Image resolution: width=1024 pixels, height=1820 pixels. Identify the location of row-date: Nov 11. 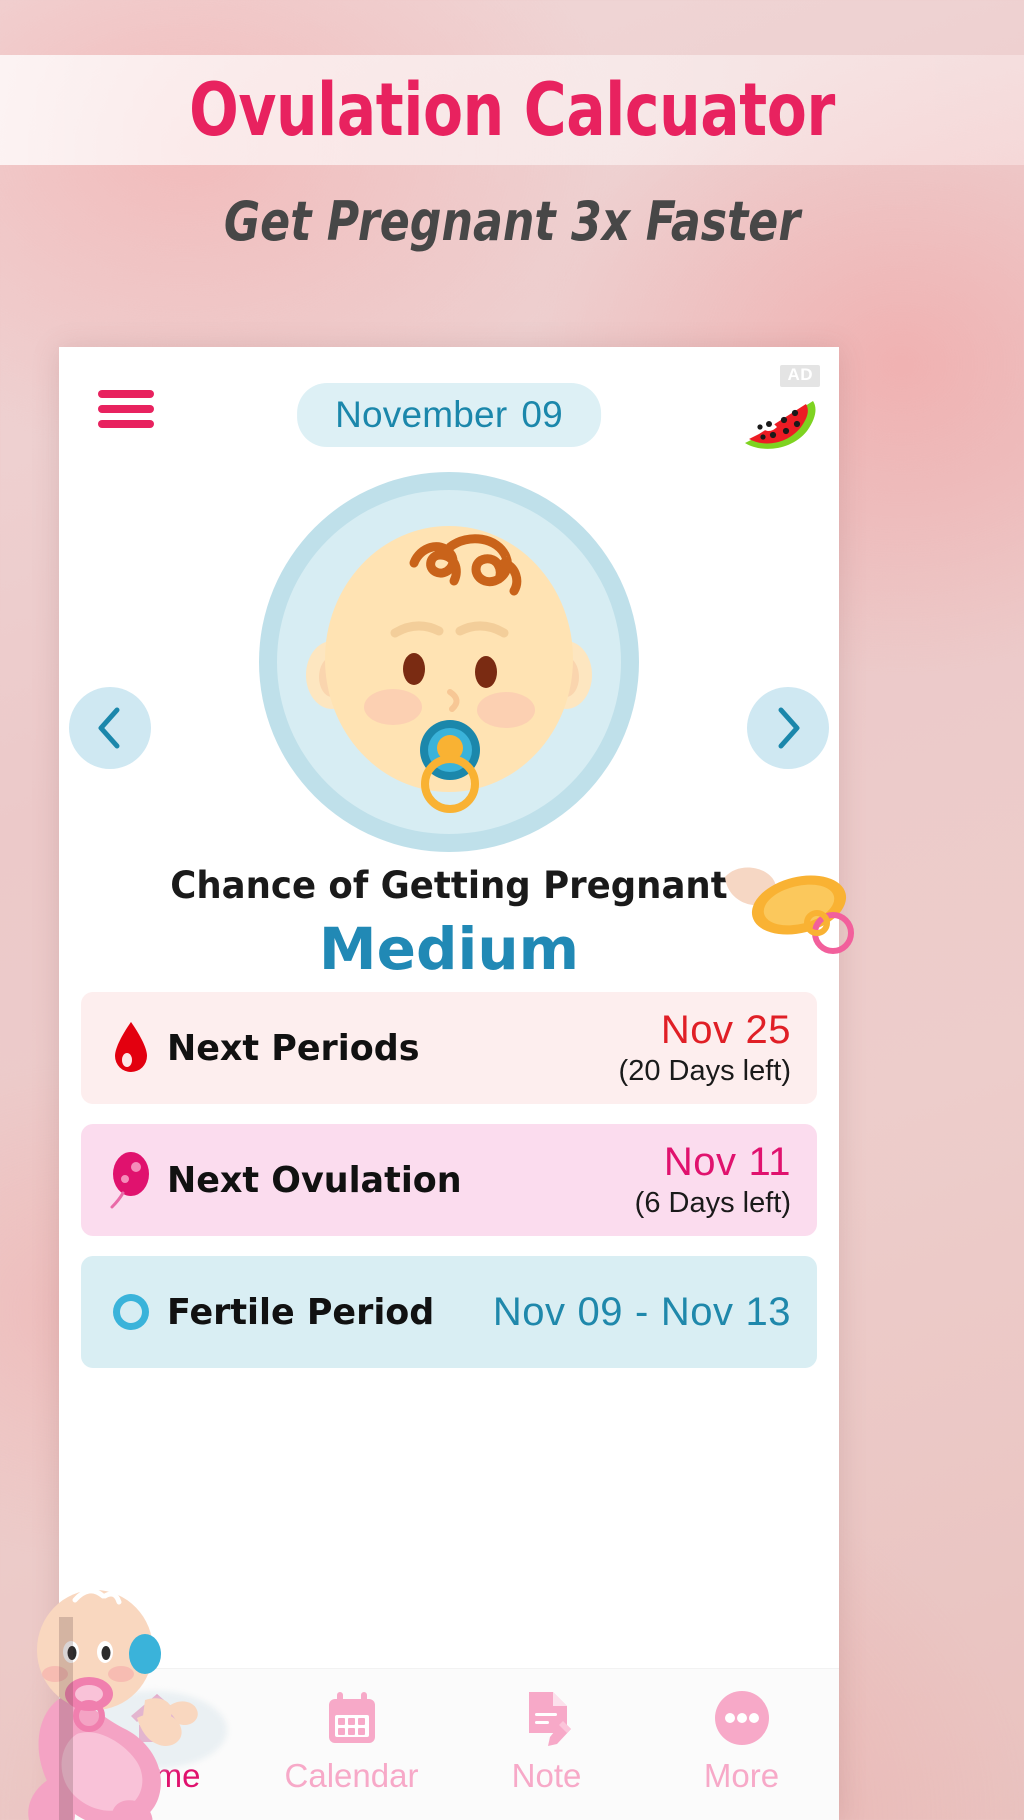
(713, 1162).